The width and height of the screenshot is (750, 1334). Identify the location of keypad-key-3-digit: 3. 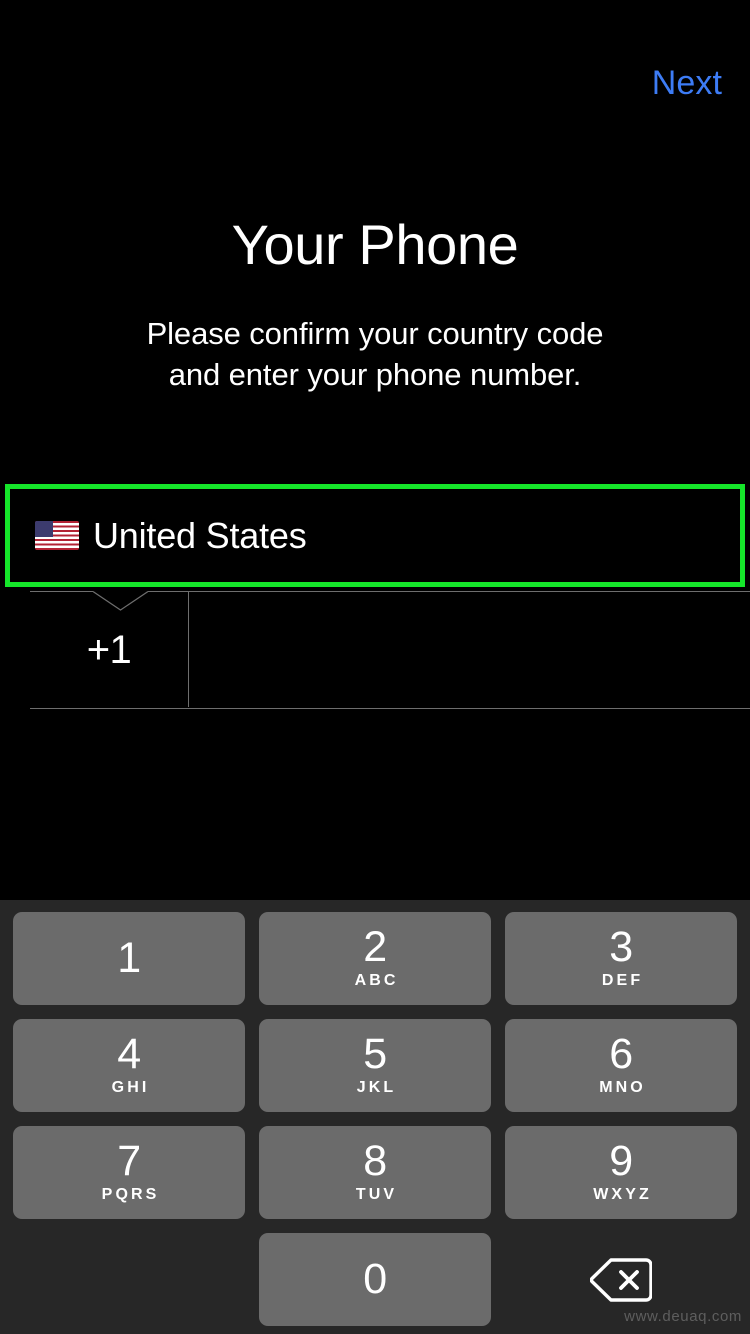
(621, 946).